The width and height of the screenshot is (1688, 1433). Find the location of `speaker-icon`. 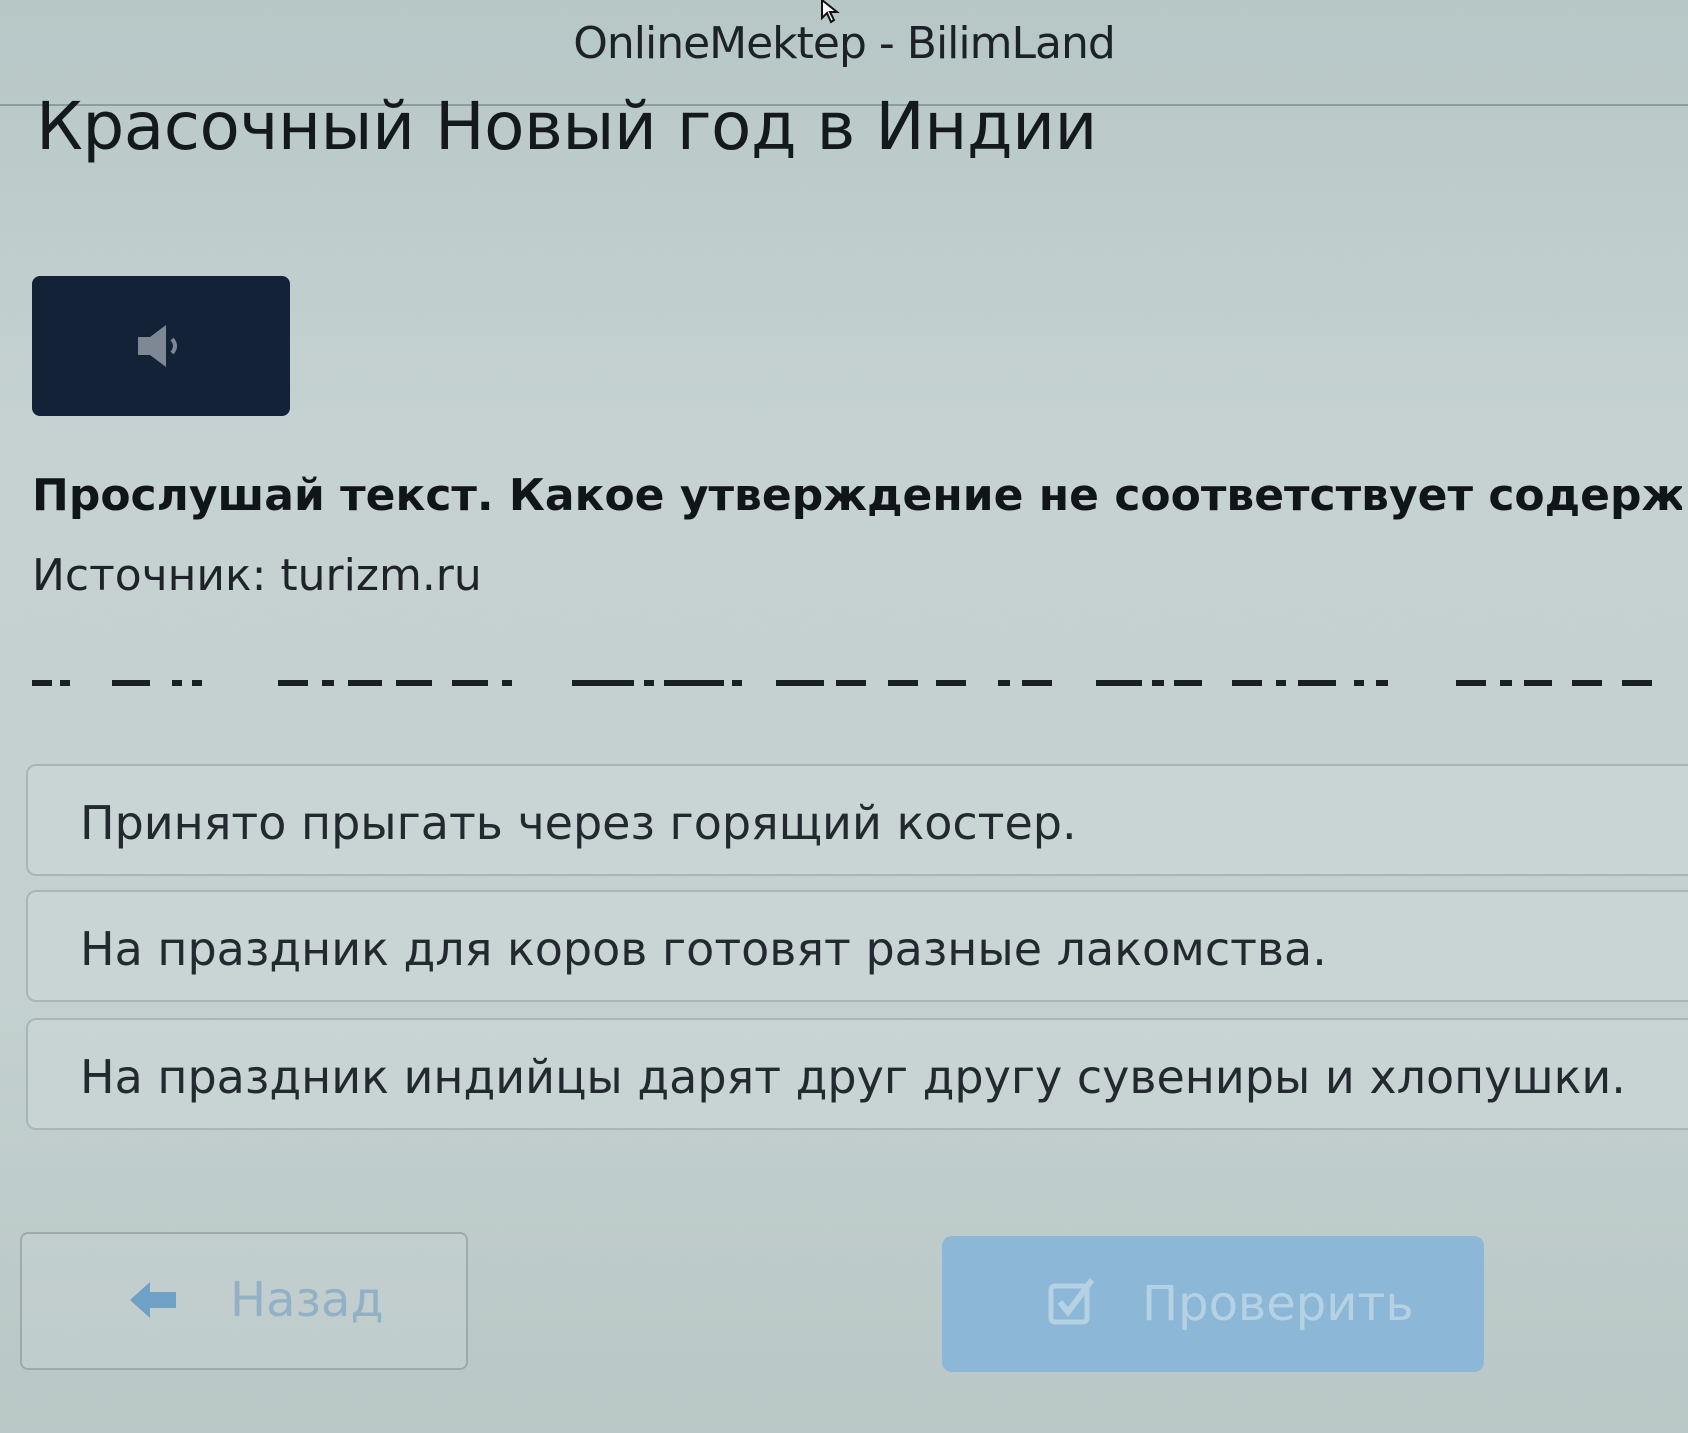

speaker-icon is located at coordinates (157, 346).